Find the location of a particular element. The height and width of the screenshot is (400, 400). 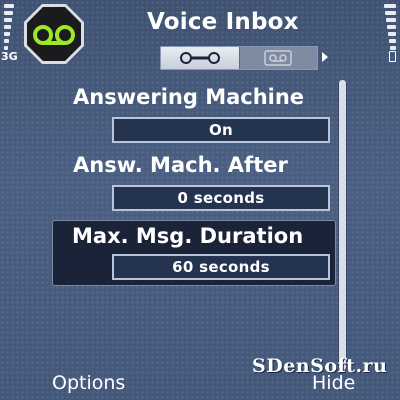

tab-next-arrow-icon is located at coordinates (325, 57).